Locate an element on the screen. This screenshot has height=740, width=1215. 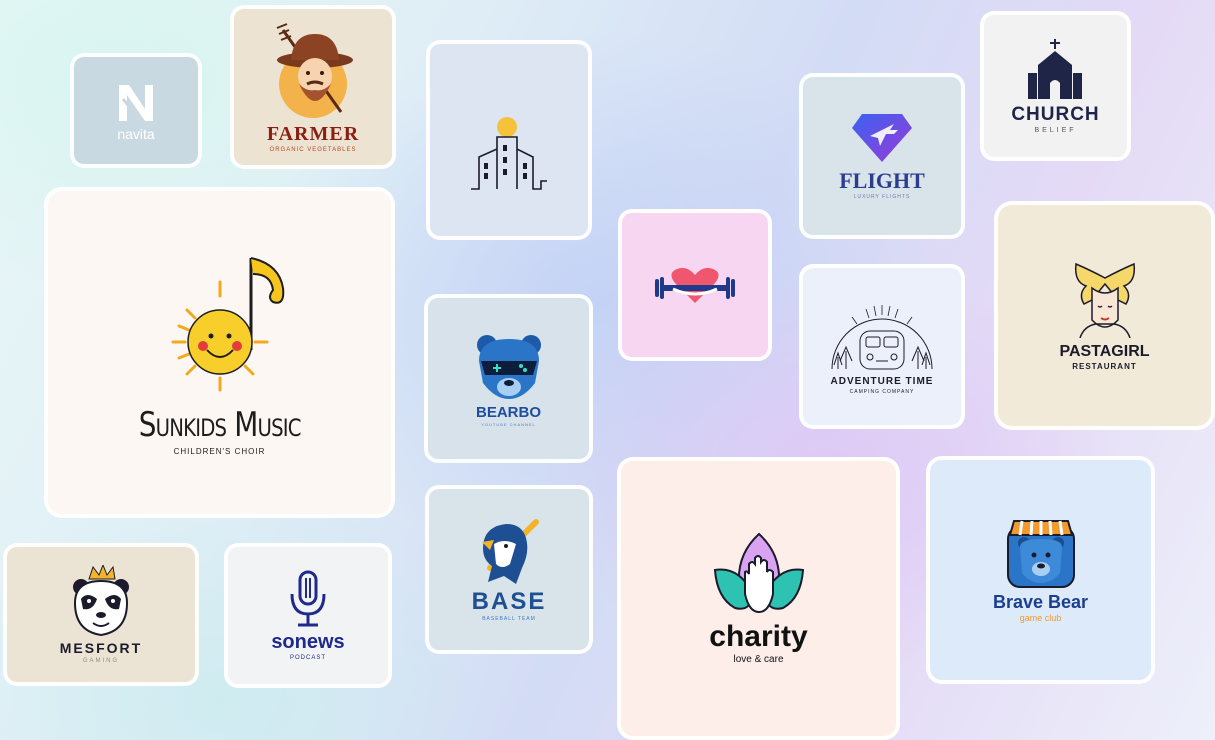
logo-card-sunkids: Sunkids Music CHILDREN'S CHOIR is located at coordinates (219, 352).